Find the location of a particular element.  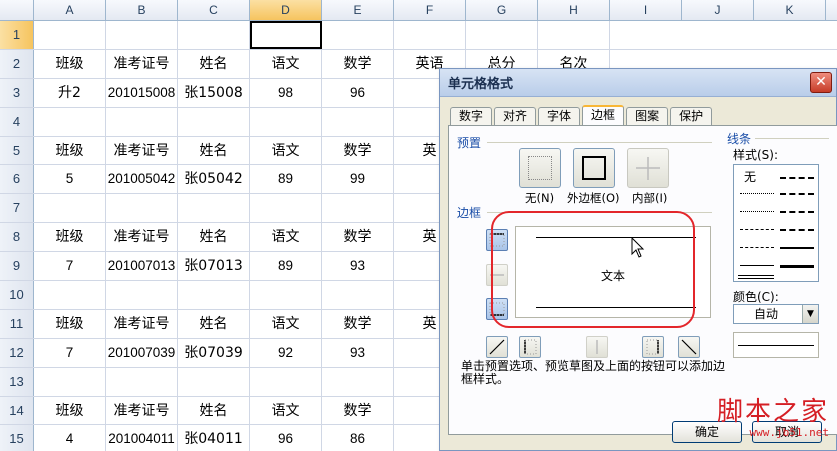

column-header-d: D is located at coordinates (286, 10).